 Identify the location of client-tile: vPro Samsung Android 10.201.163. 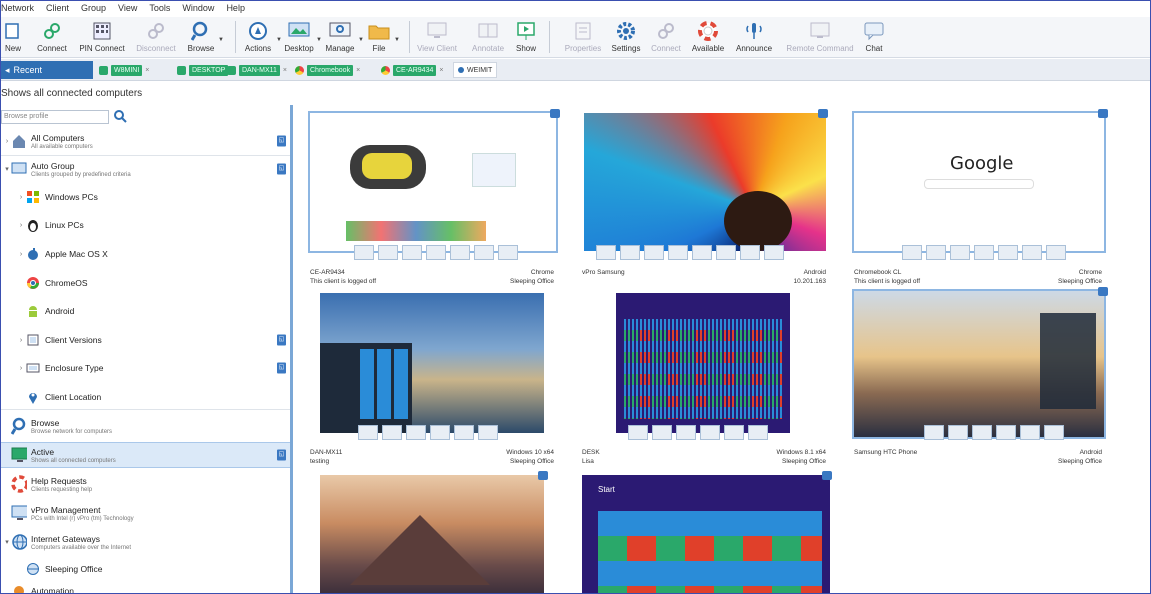
(705, 199).